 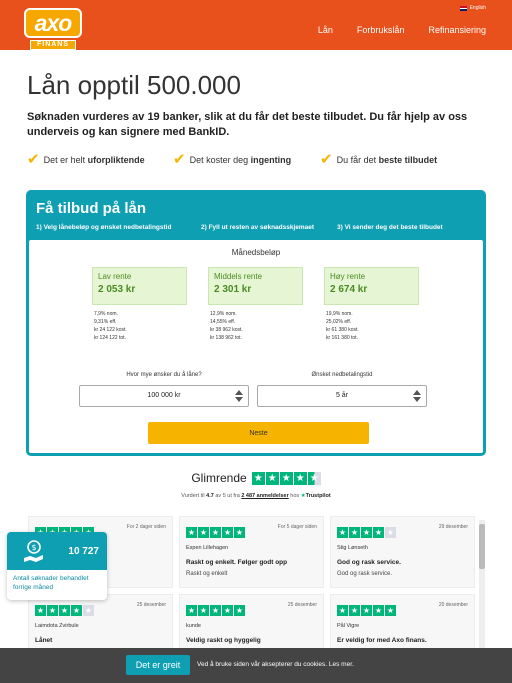 I want to click on rate-amount: 2 301 kr, so click(x=233, y=289).